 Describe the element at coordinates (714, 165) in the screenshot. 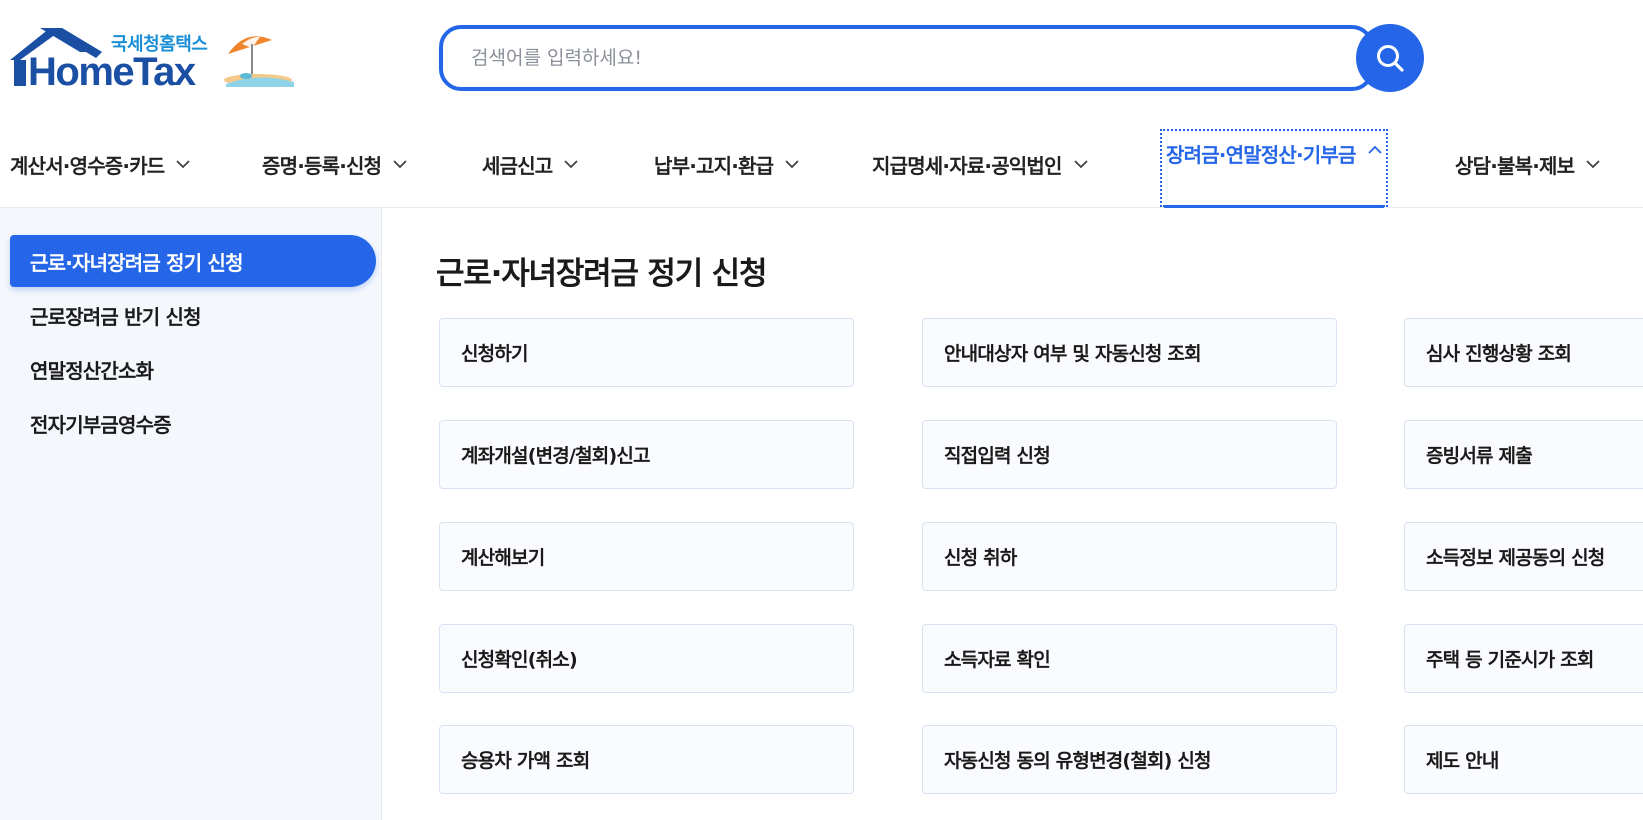

I see `gnb-item-label: 납부·고지·환급` at that location.